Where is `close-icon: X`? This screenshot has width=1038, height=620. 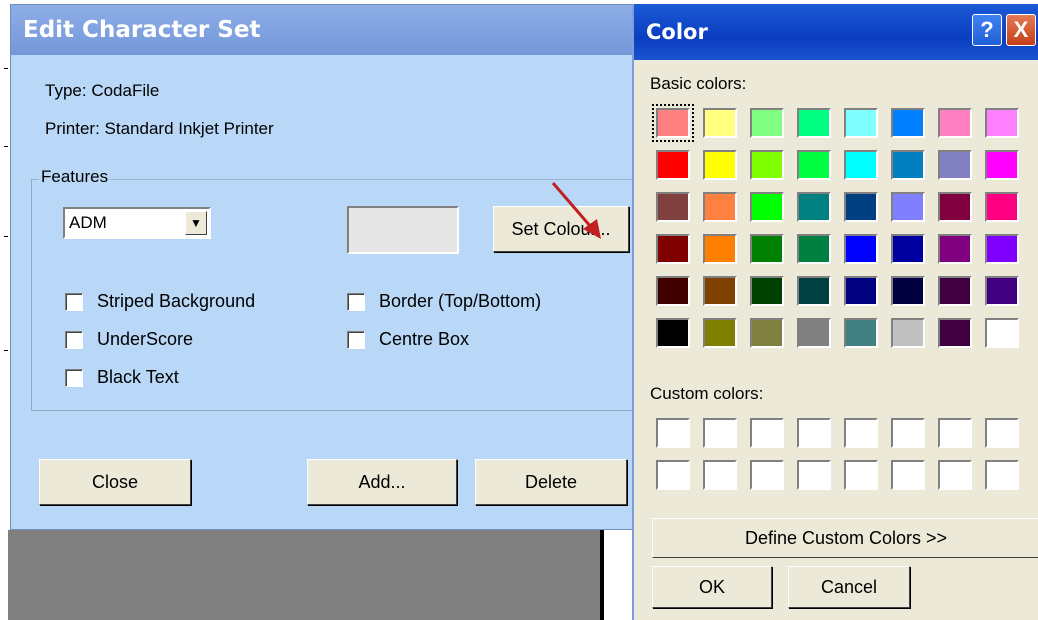 close-icon: X is located at coordinates (1021, 30).